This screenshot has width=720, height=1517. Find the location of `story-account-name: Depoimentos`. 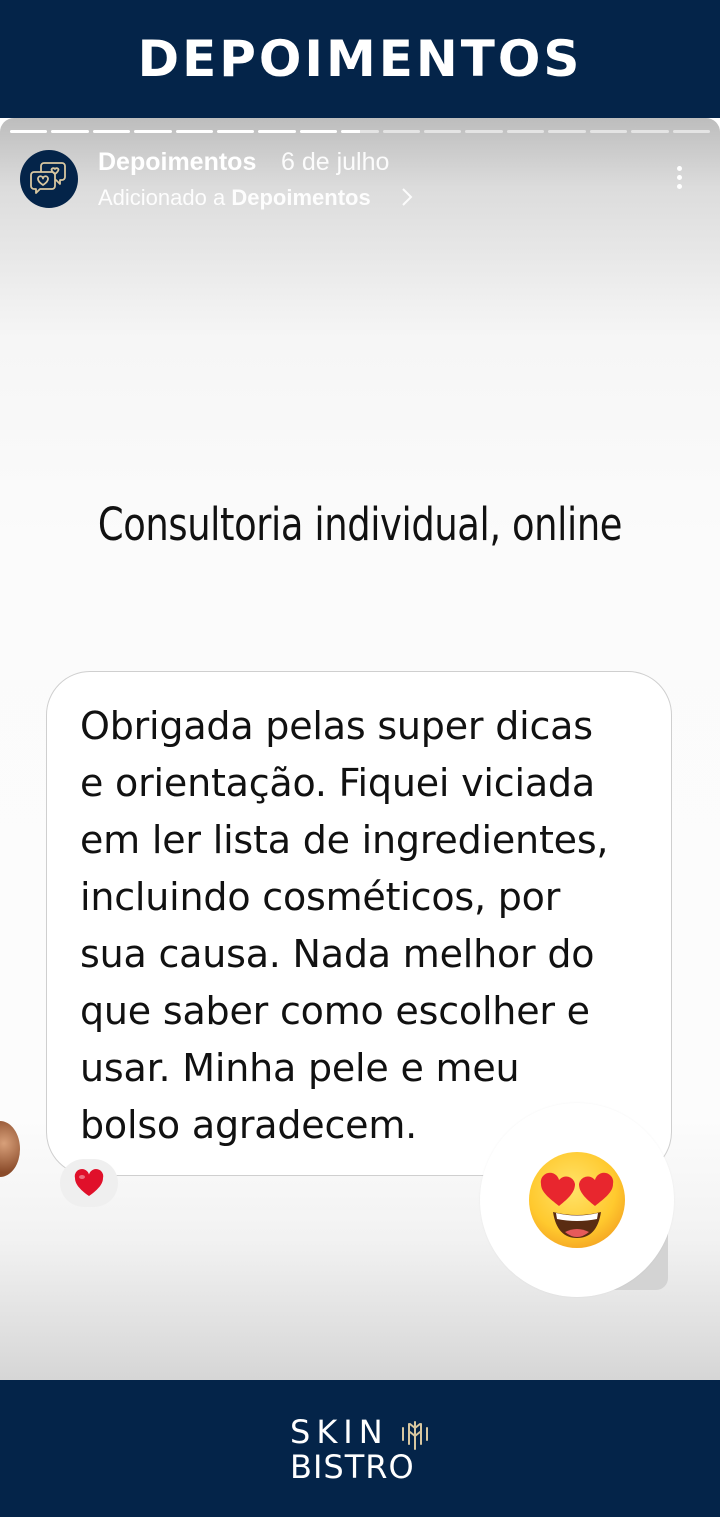

story-account-name: Depoimentos is located at coordinates (177, 162).